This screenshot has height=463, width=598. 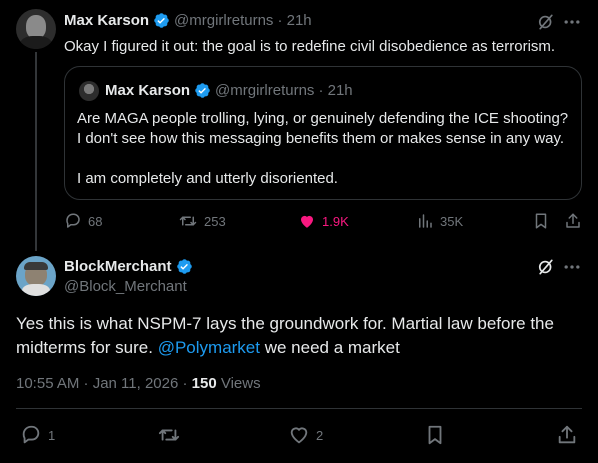 I want to click on repost-count: 253, so click(x=215, y=221).